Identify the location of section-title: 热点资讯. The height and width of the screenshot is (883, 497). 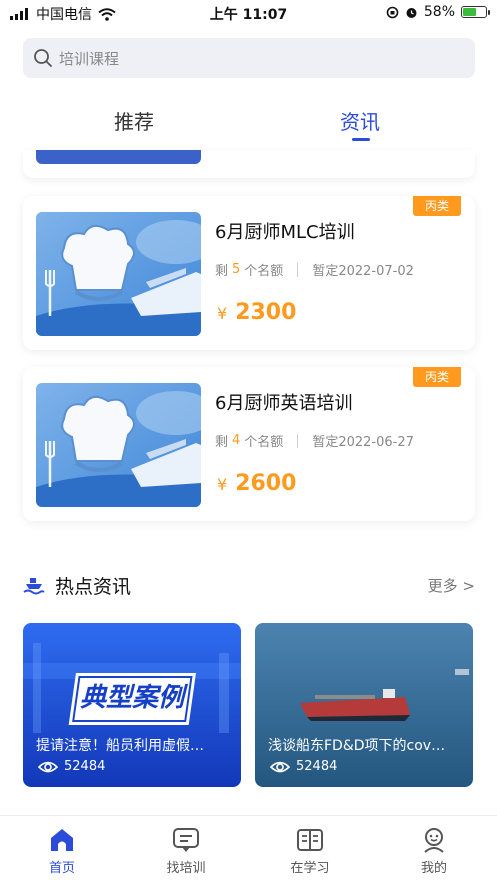
(93, 587).